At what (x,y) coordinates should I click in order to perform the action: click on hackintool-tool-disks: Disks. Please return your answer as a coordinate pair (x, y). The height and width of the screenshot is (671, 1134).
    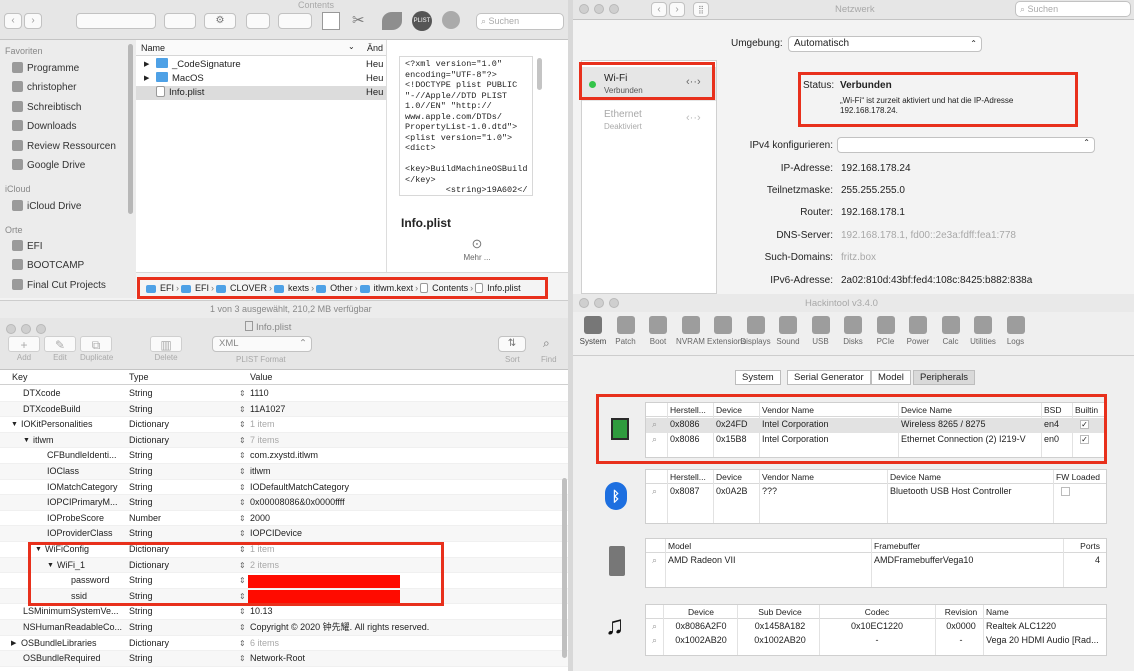
    Looking at the image, I should click on (853, 331).